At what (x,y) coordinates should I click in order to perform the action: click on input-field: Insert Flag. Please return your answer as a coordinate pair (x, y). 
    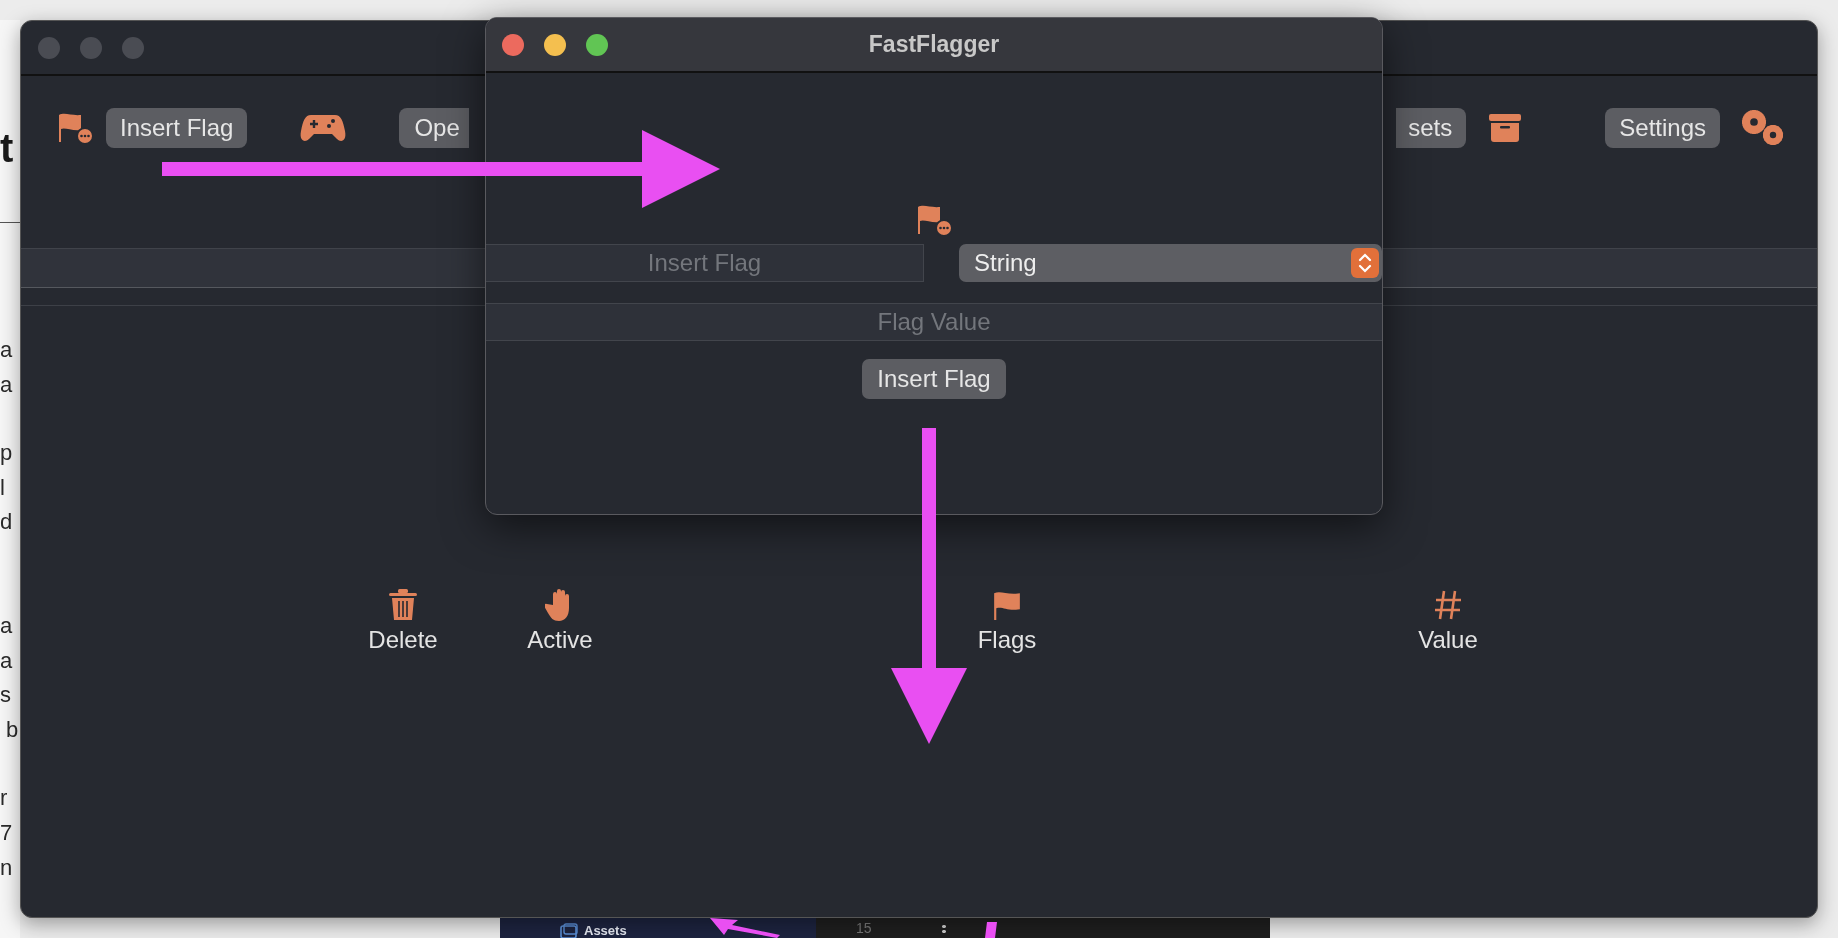
    Looking at the image, I should click on (705, 263).